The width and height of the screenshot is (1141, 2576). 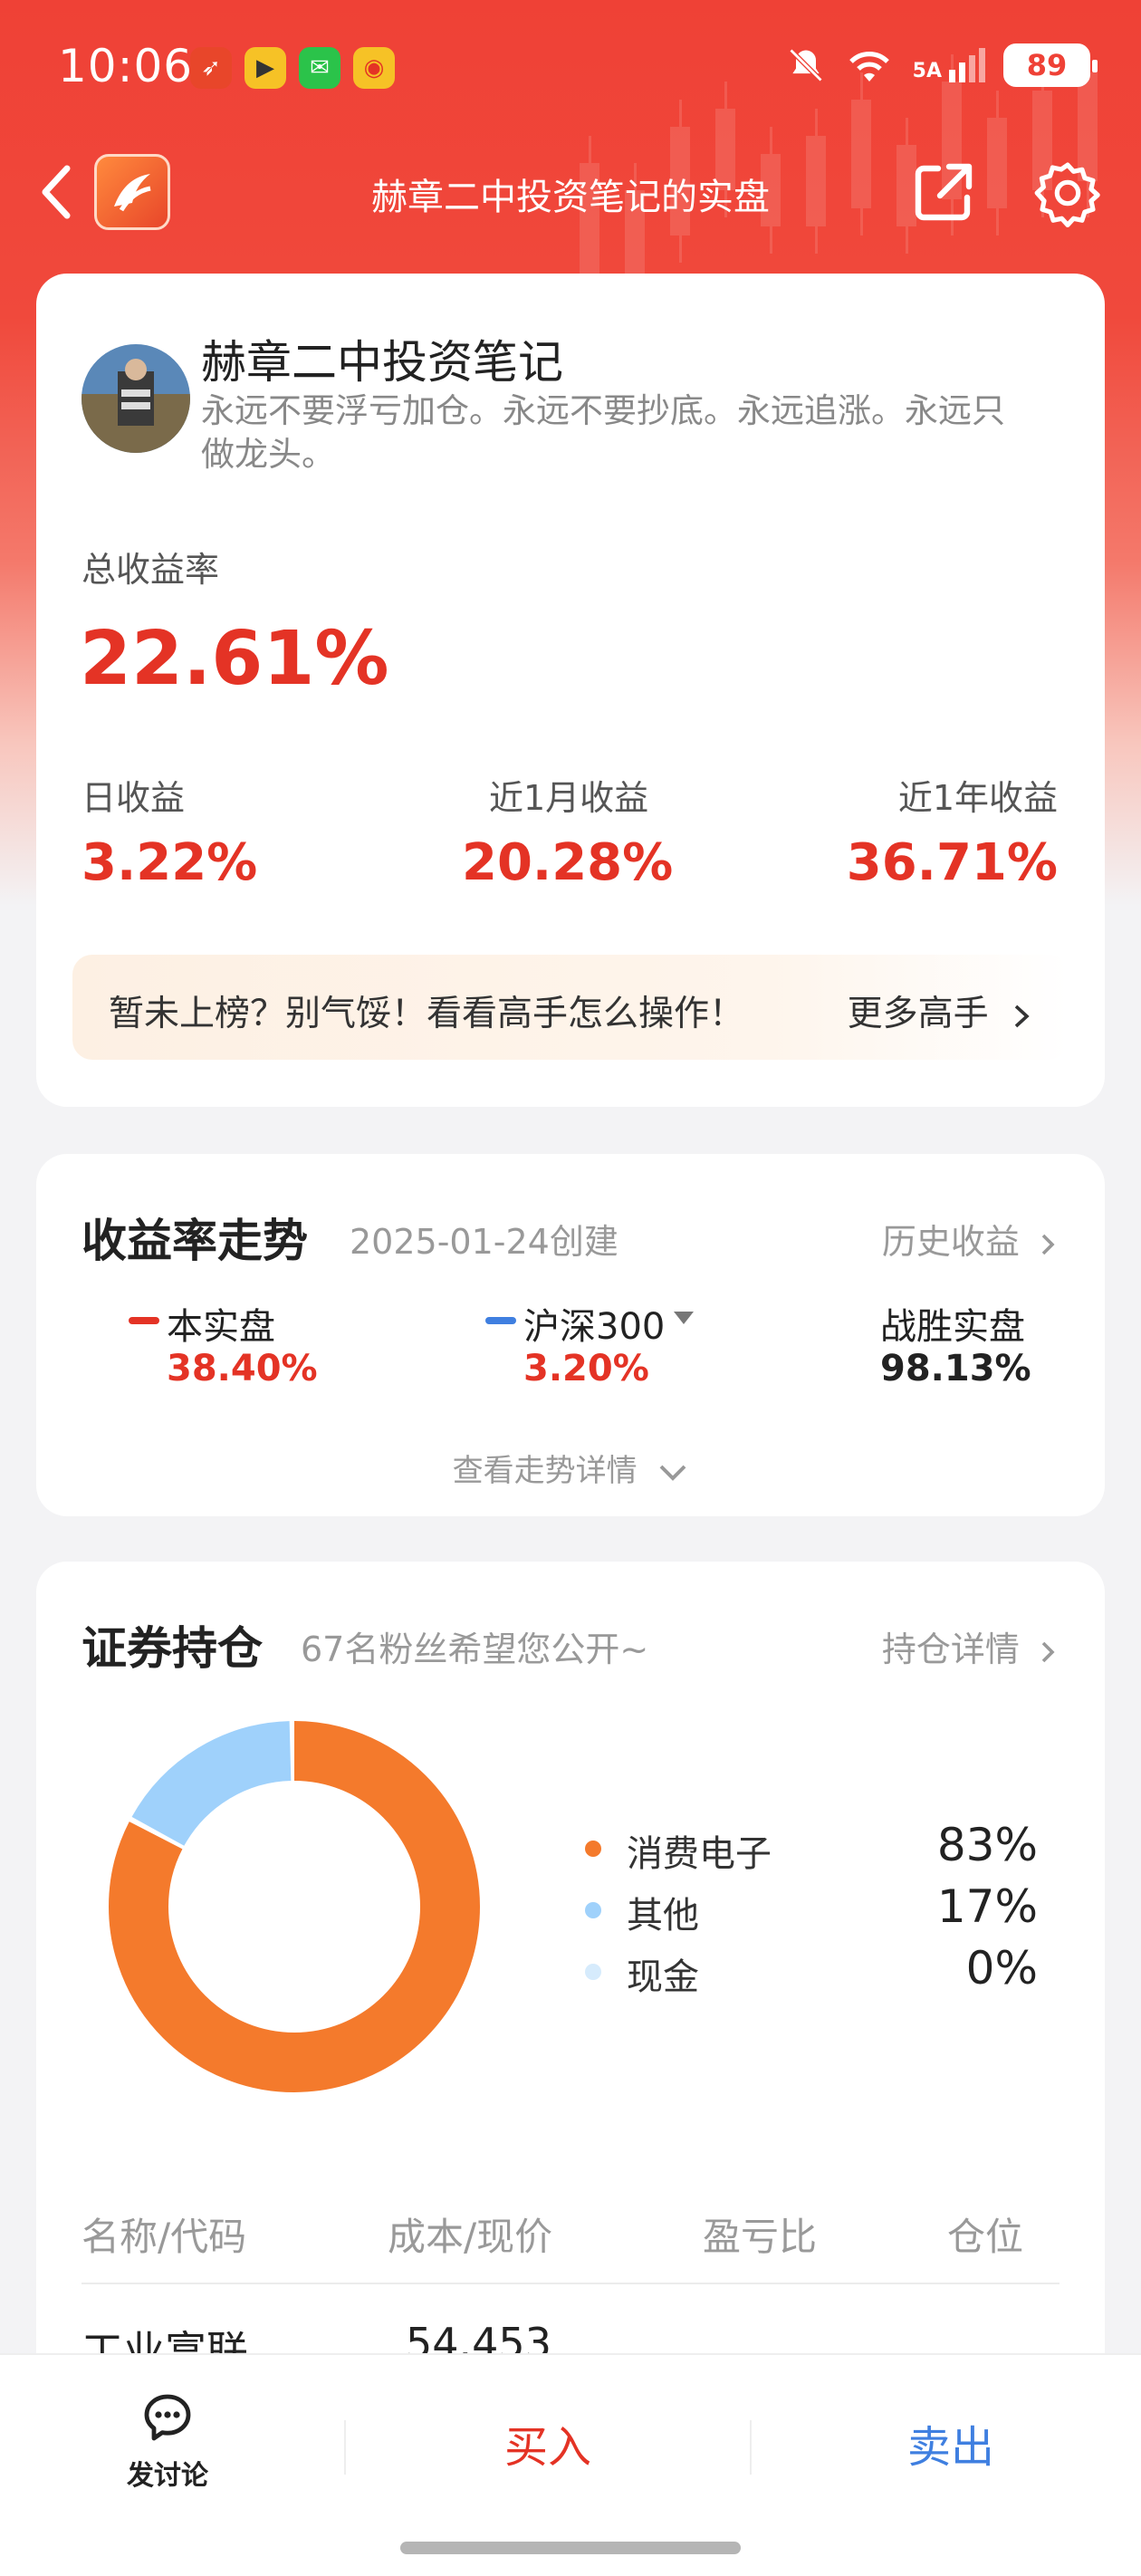 What do you see at coordinates (947, 2443) in the screenshot?
I see `sell-button: 卖出` at bounding box center [947, 2443].